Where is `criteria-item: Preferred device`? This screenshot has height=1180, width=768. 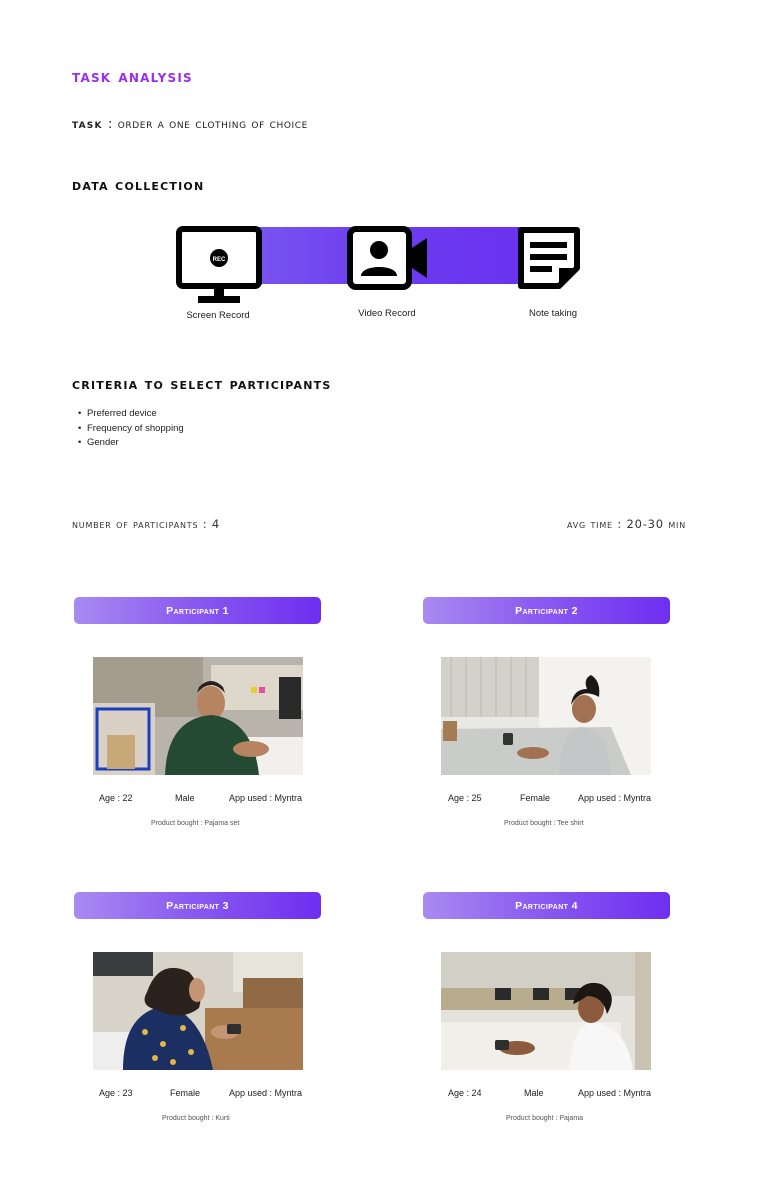 criteria-item: Preferred device is located at coordinates (131, 414).